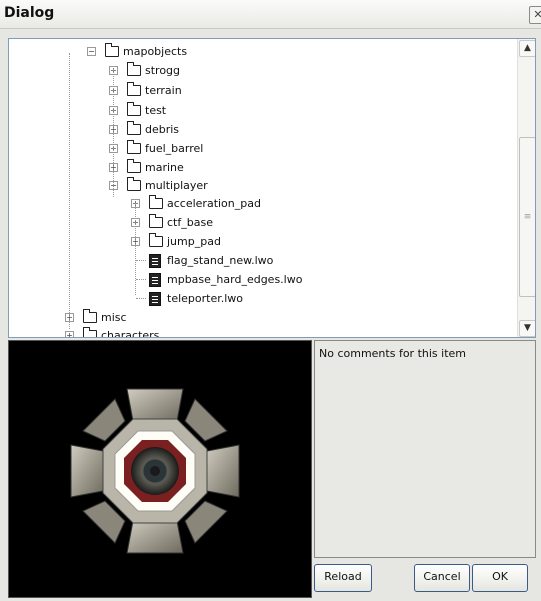 This screenshot has width=541, height=601. I want to click on comments-panel: No comments for this item, so click(425, 449).